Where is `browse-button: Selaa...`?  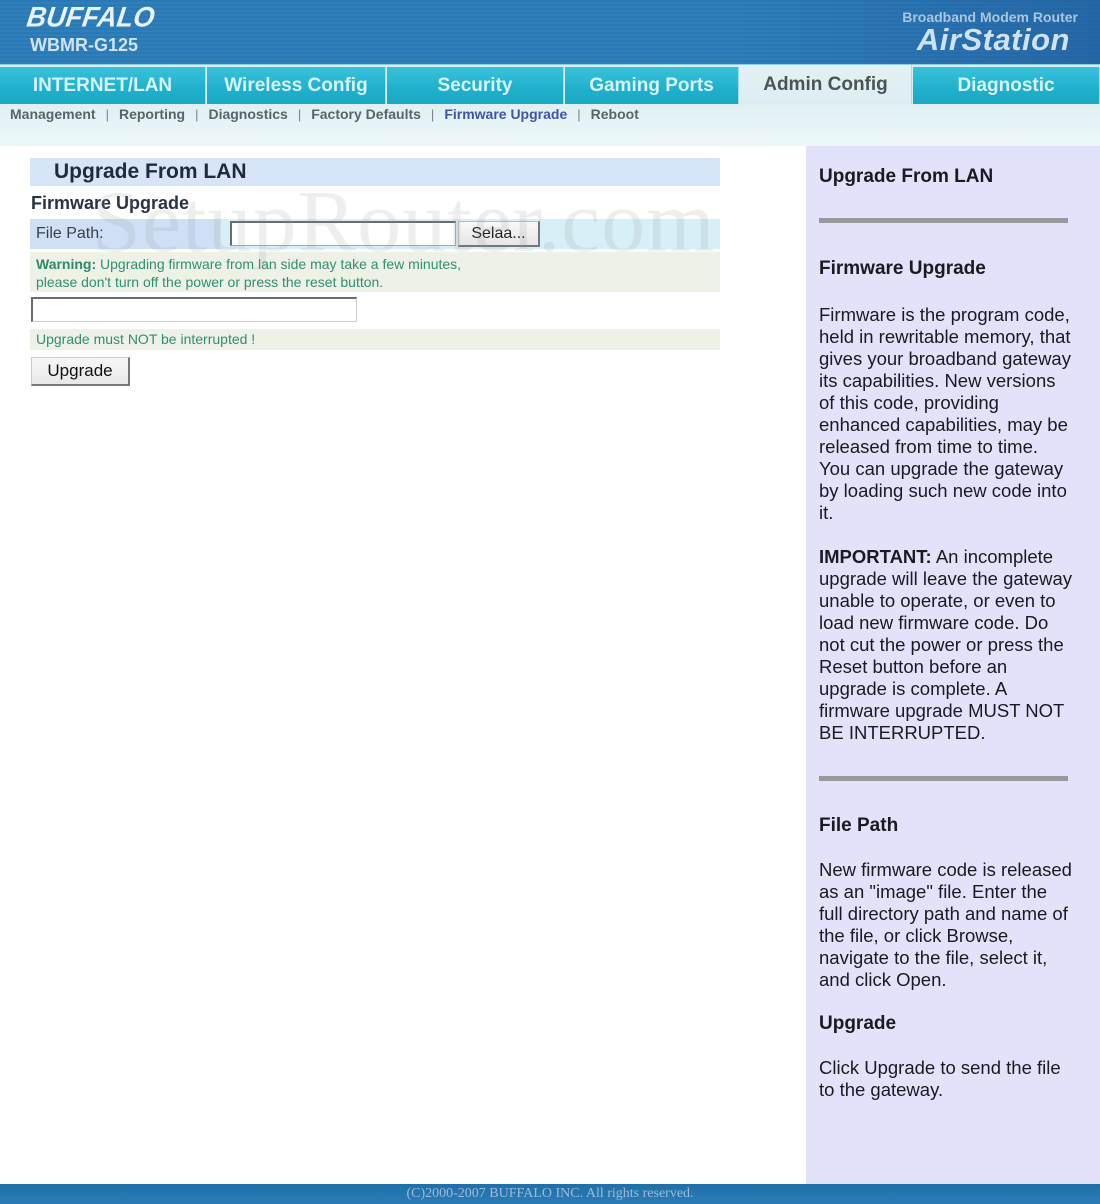 browse-button: Selaa... is located at coordinates (499, 234).